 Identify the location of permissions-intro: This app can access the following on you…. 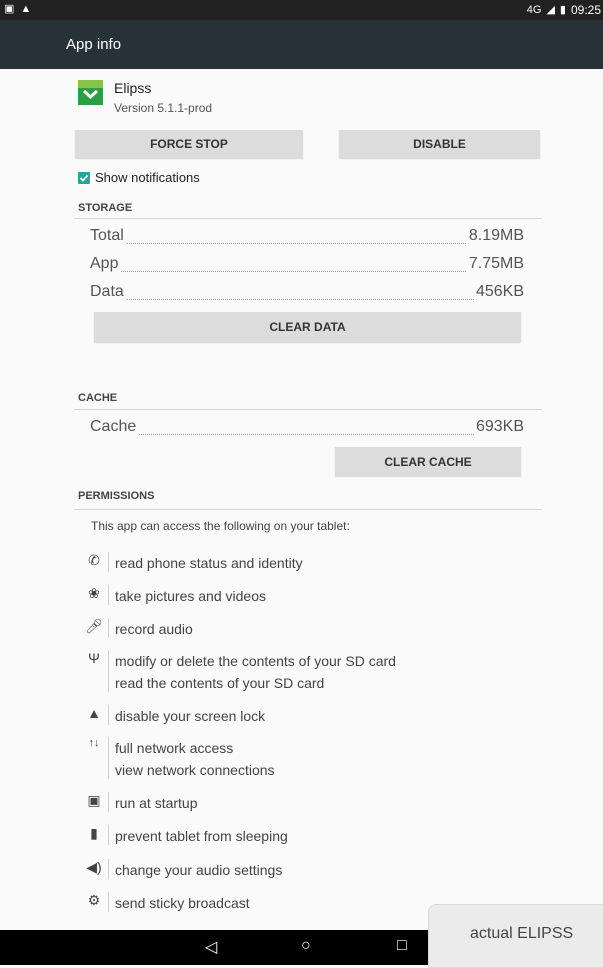
(220, 526).